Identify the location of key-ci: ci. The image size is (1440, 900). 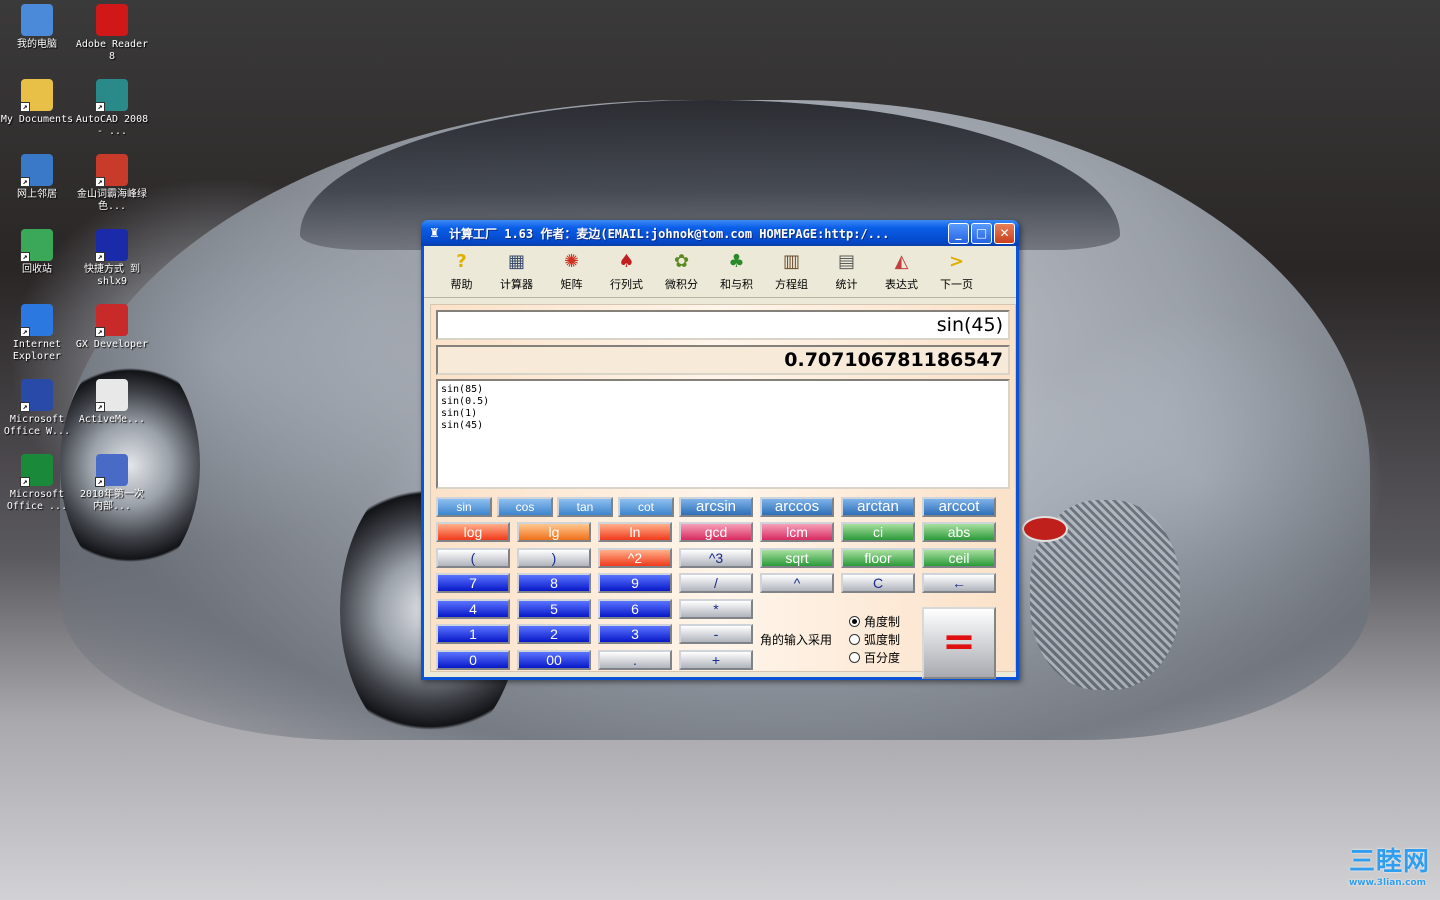
(878, 532).